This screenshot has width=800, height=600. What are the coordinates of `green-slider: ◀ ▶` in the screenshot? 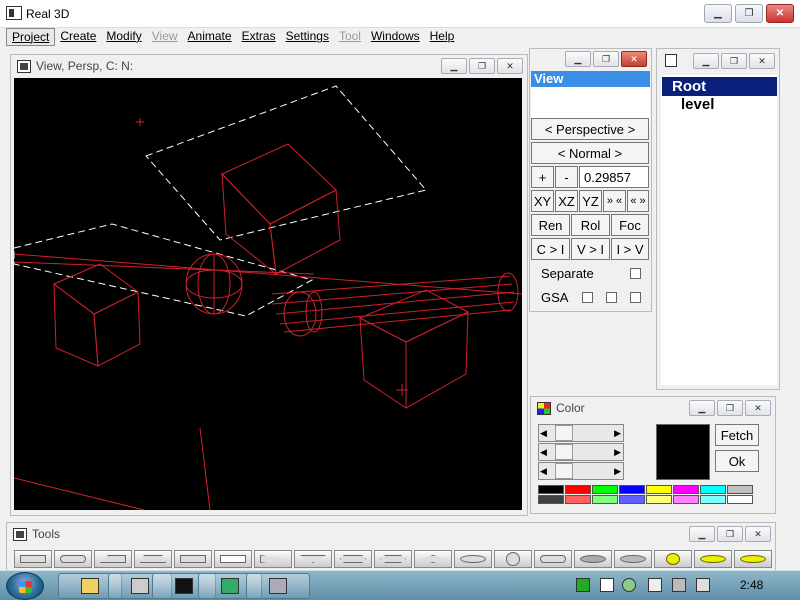 It's located at (581, 452).